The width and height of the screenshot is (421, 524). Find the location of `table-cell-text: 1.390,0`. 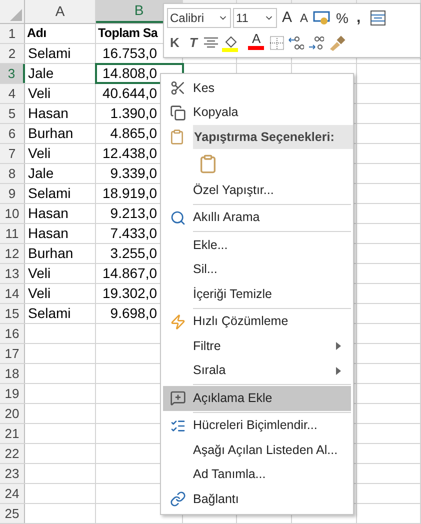

table-cell-text: 1.390,0 is located at coordinates (133, 113).